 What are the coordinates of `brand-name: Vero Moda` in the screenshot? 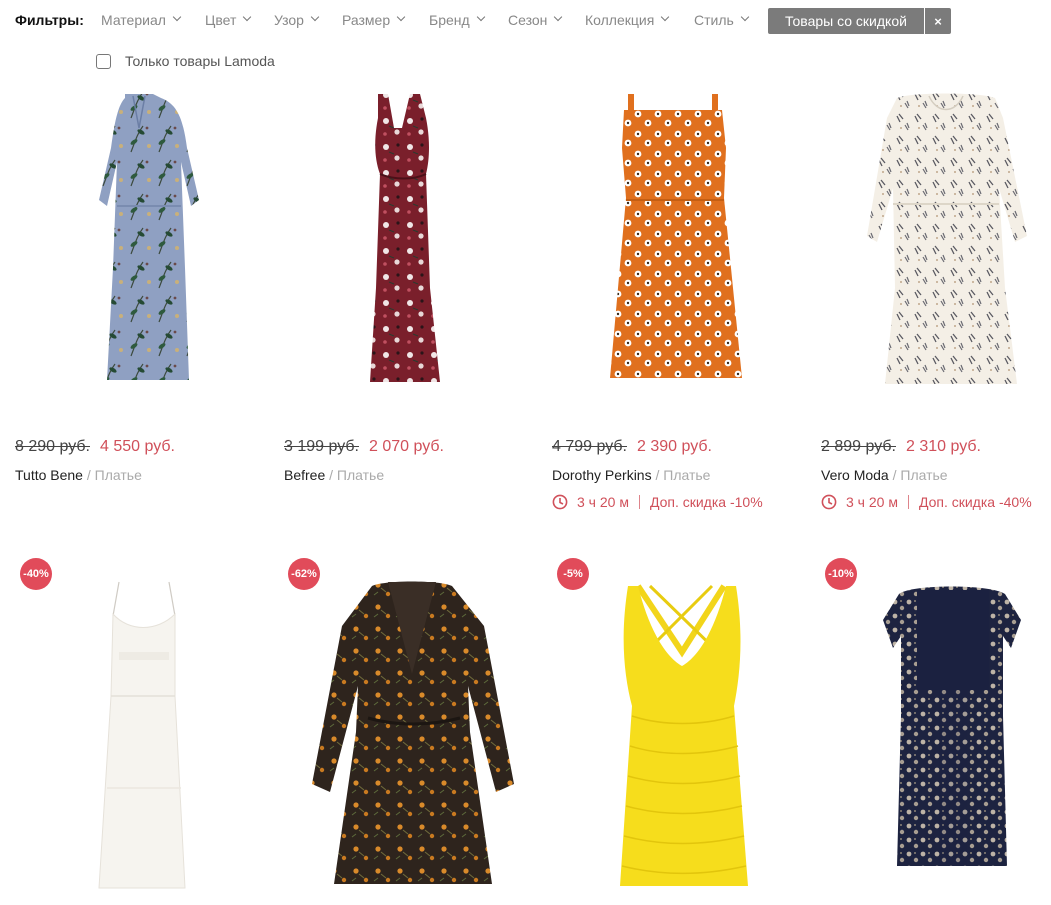 It's located at (855, 475).